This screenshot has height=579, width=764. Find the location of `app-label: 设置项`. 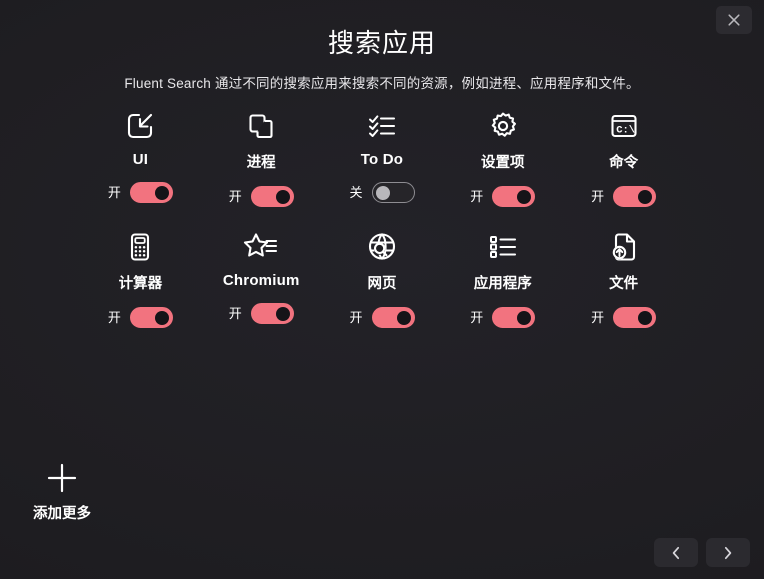

app-label: 设置项 is located at coordinates (503, 163).